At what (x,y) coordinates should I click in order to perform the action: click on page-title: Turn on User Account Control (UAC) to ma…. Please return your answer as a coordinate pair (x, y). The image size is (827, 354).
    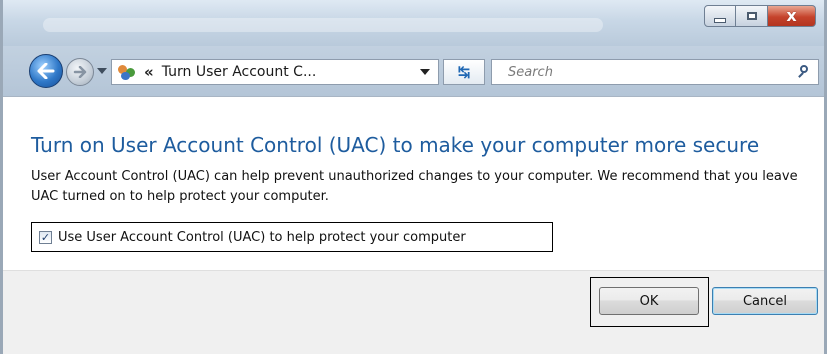
    Looking at the image, I should click on (395, 145).